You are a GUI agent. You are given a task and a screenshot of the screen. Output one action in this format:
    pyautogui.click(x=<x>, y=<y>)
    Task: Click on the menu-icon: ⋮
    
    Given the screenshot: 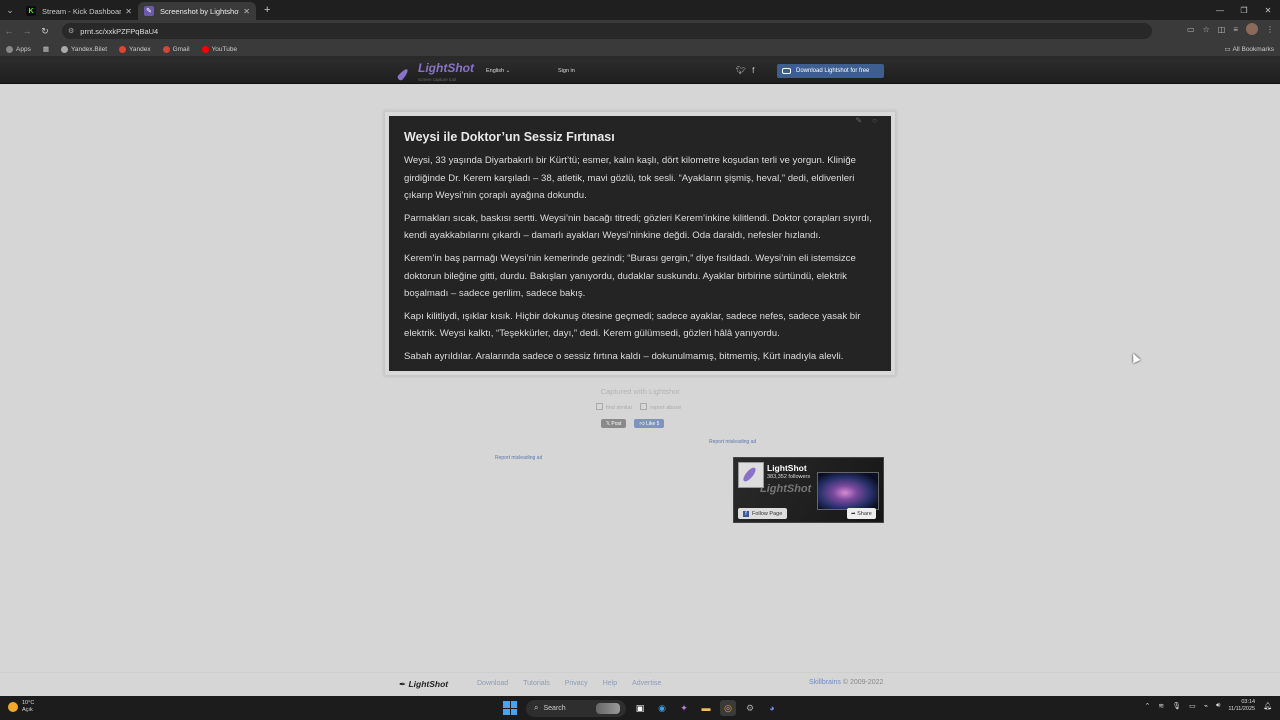 What is the action you would take?
    pyautogui.click(x=1270, y=29)
    